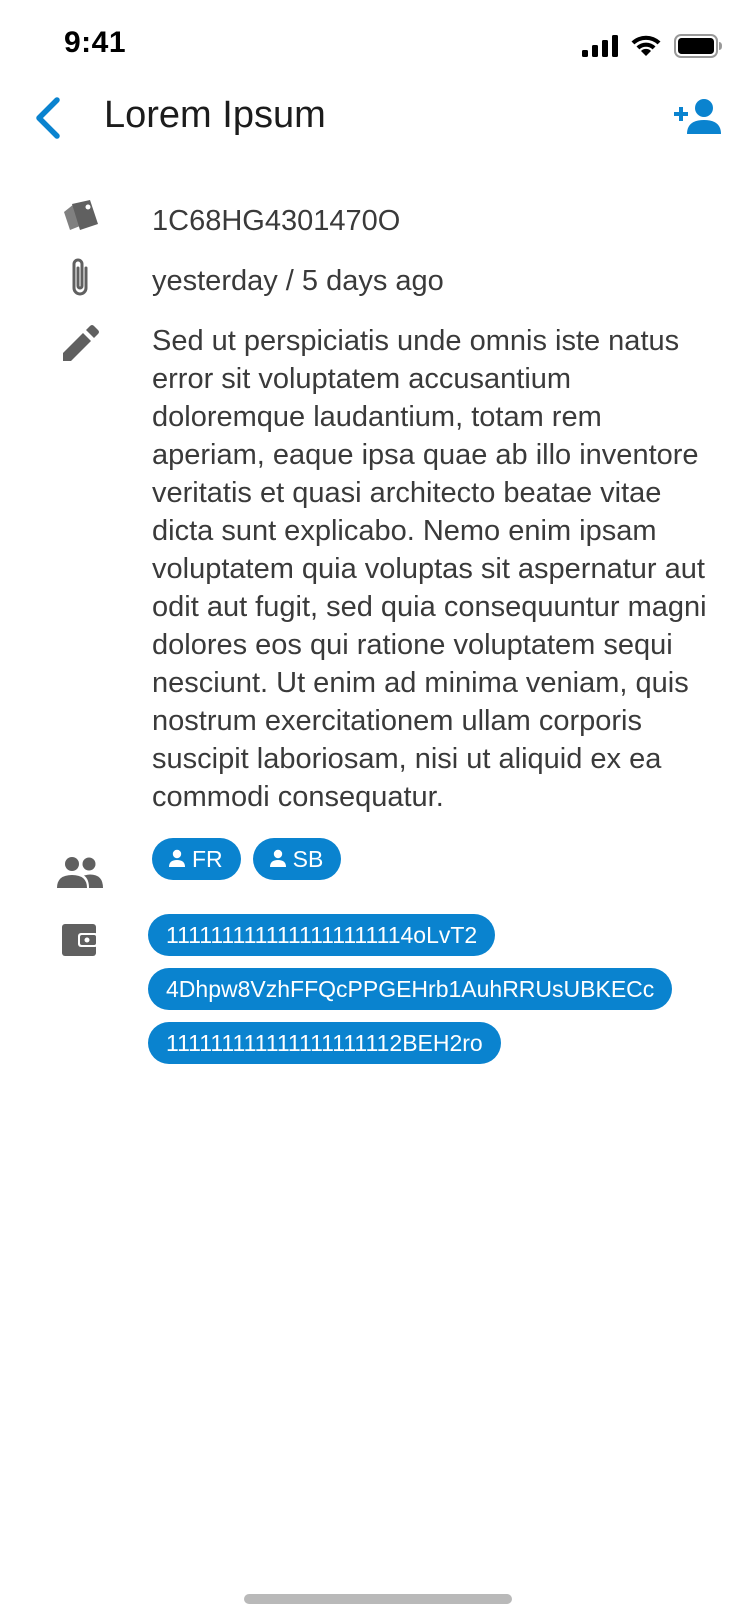 The image size is (750, 1624). I want to click on record-date: yesterday / 5 days ago, so click(298, 281).